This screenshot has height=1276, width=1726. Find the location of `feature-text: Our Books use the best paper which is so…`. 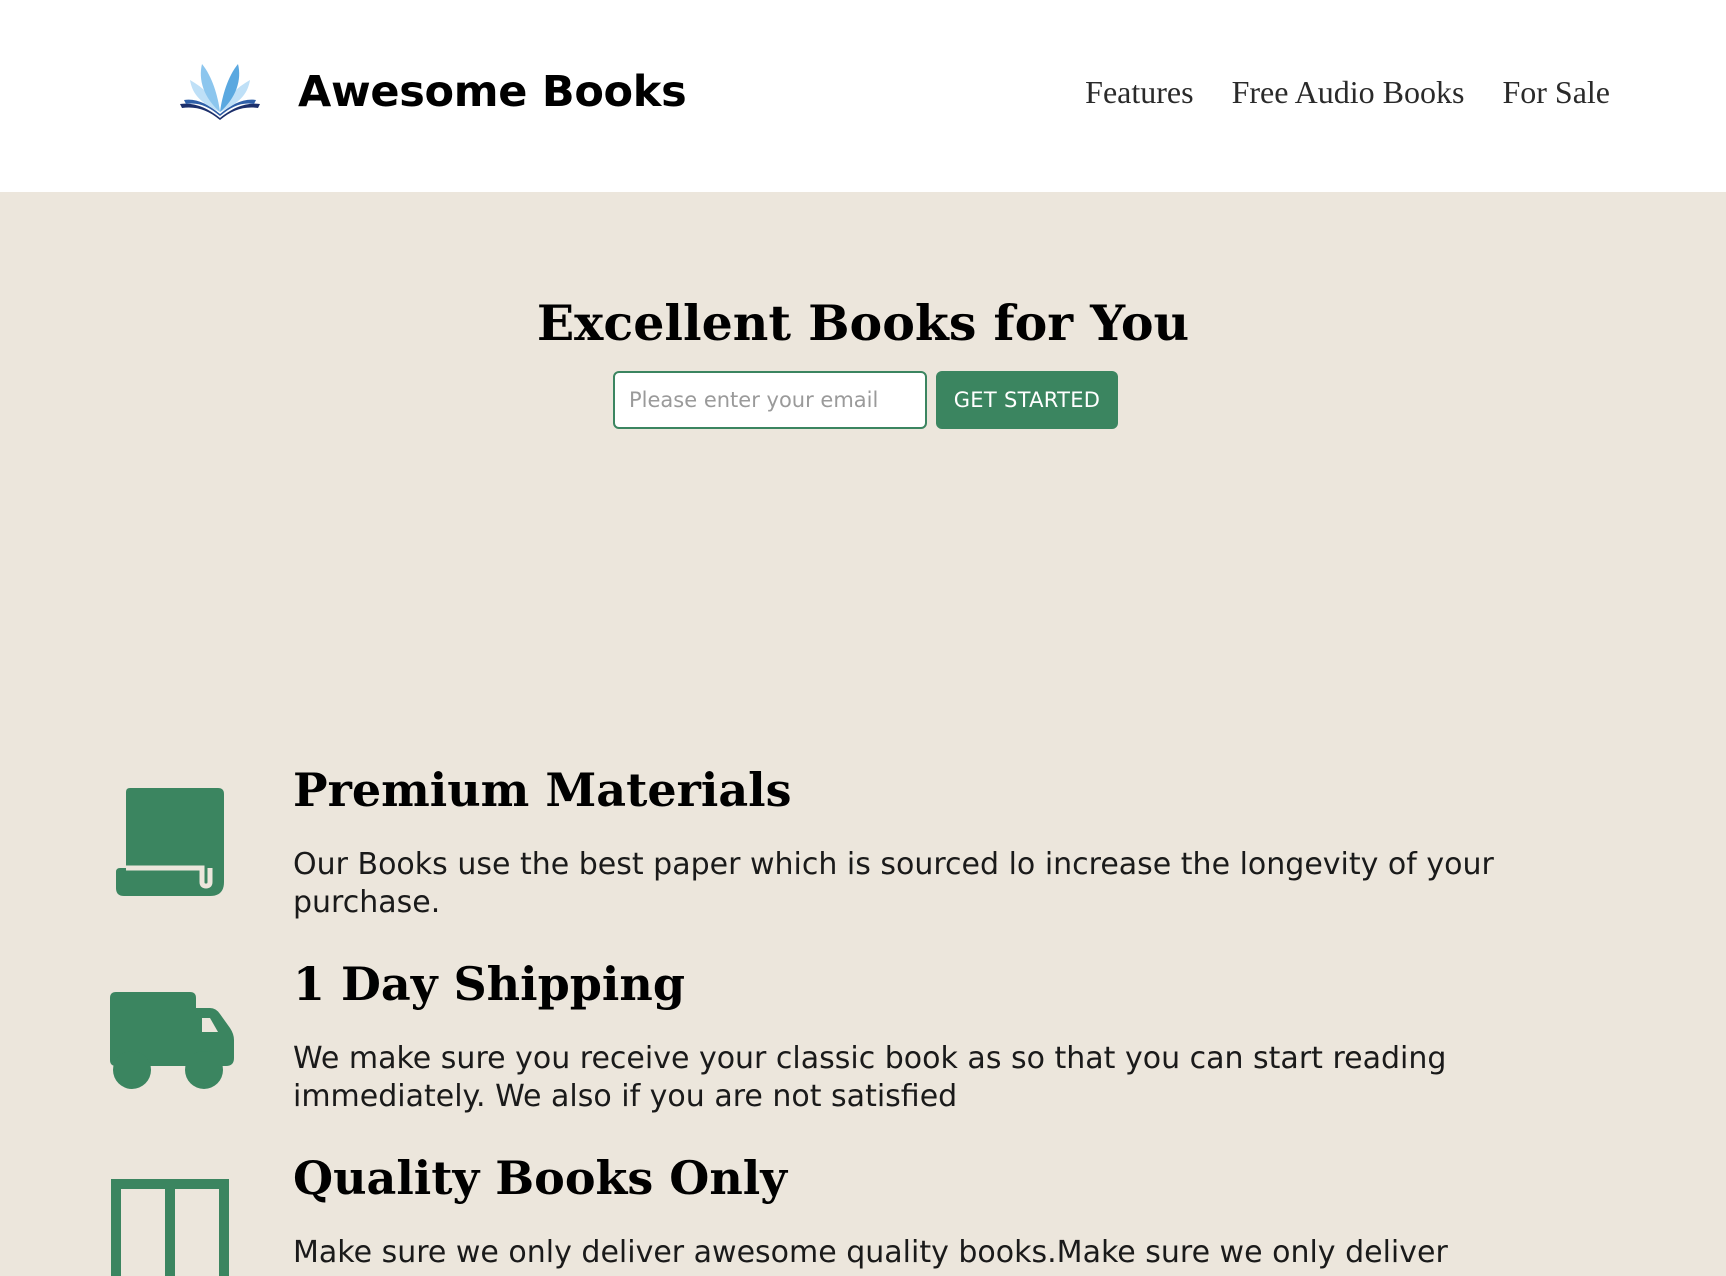

feature-text: Our Books use the best paper which is so… is located at coordinates (893, 883).